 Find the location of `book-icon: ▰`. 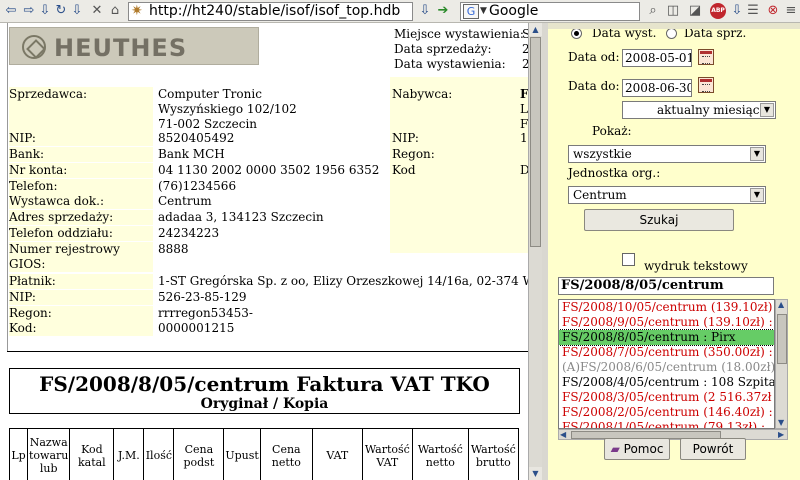

book-icon: ▰ is located at coordinates (615, 449).